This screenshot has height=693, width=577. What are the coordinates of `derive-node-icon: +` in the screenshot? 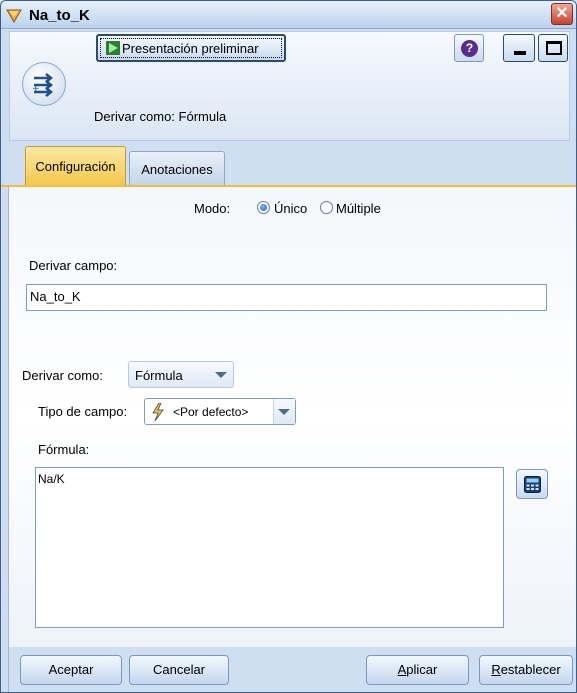 It's located at (44, 84).